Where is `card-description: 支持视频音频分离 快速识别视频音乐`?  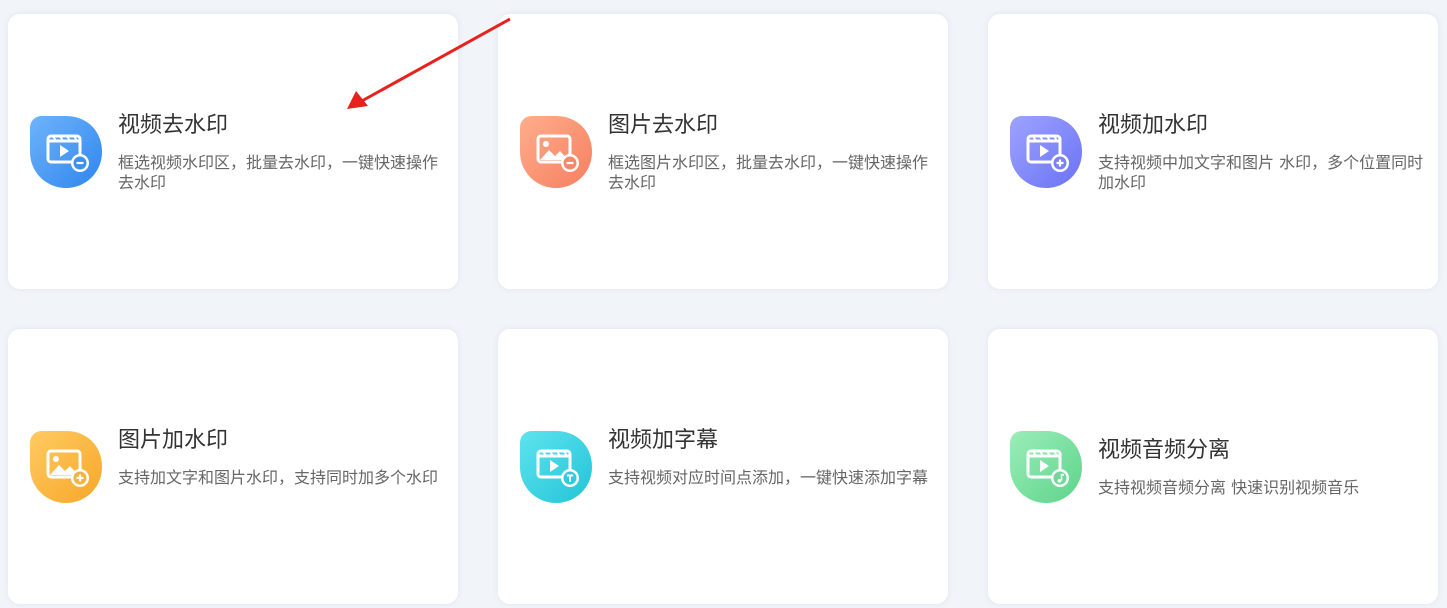
card-description: 支持视频音频分离 快速识别视频音乐 is located at coordinates (1229, 487).